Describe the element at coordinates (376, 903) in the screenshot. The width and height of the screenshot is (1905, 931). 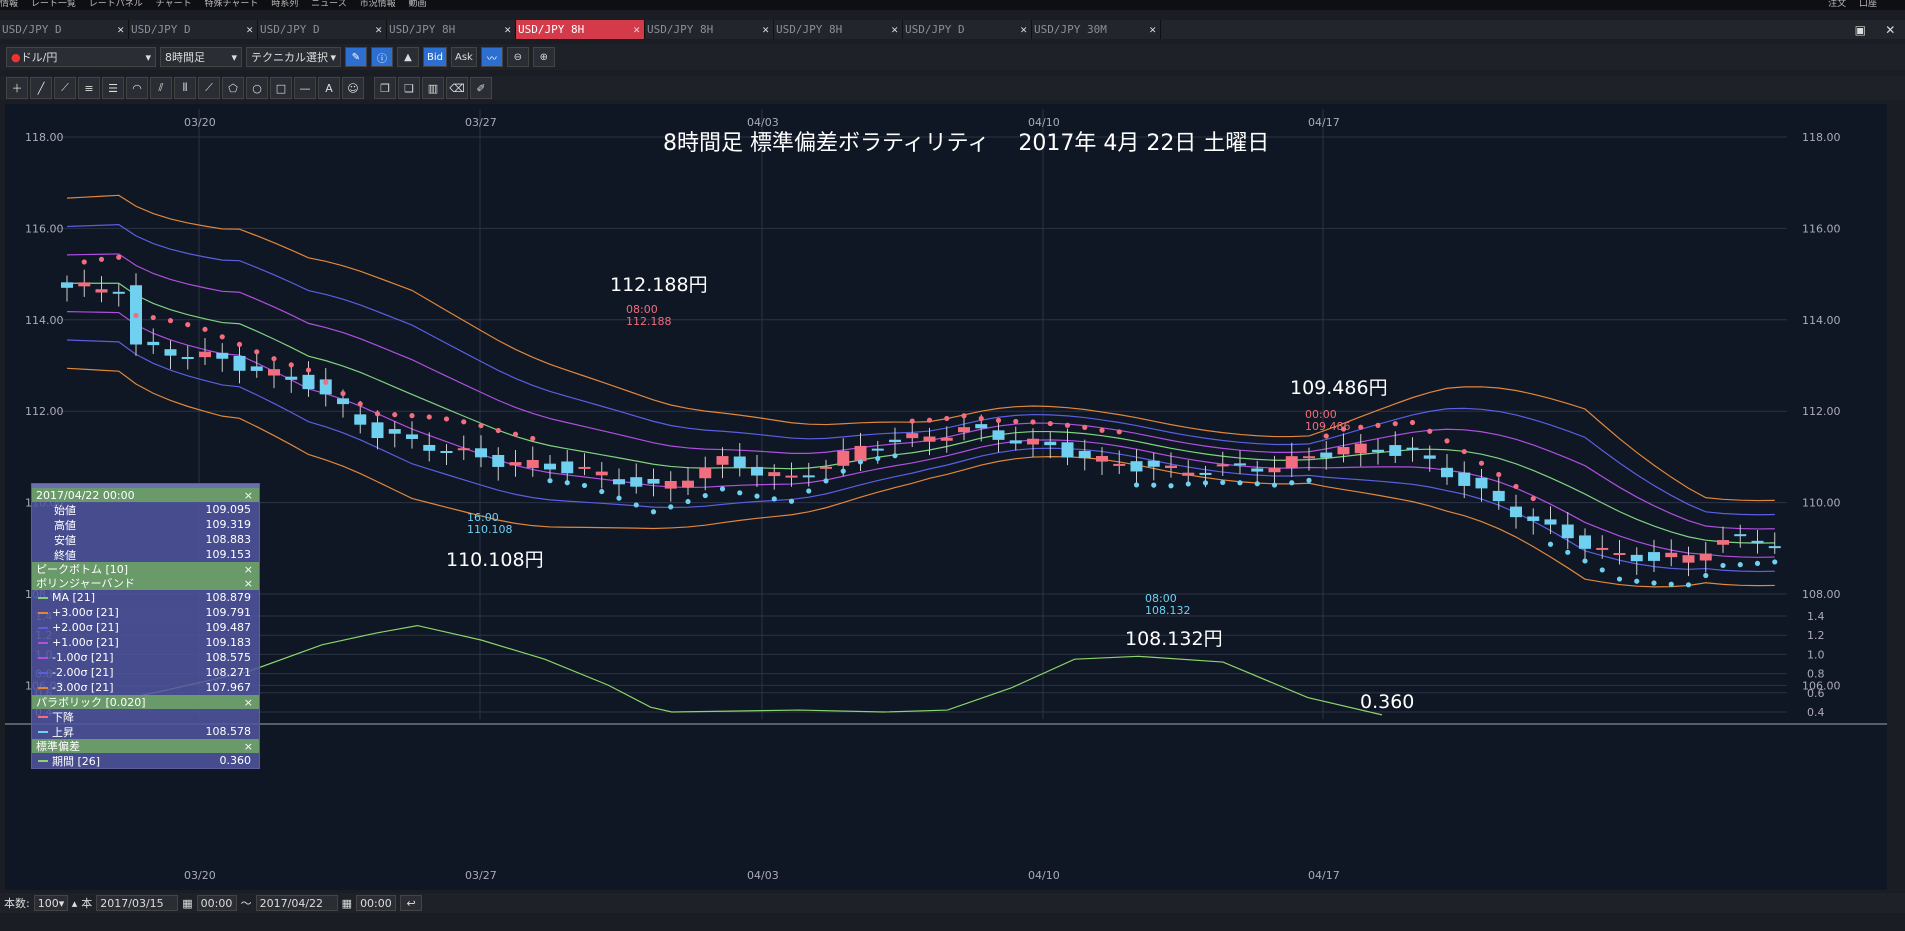
I see `to-time-field: 00:00` at that location.